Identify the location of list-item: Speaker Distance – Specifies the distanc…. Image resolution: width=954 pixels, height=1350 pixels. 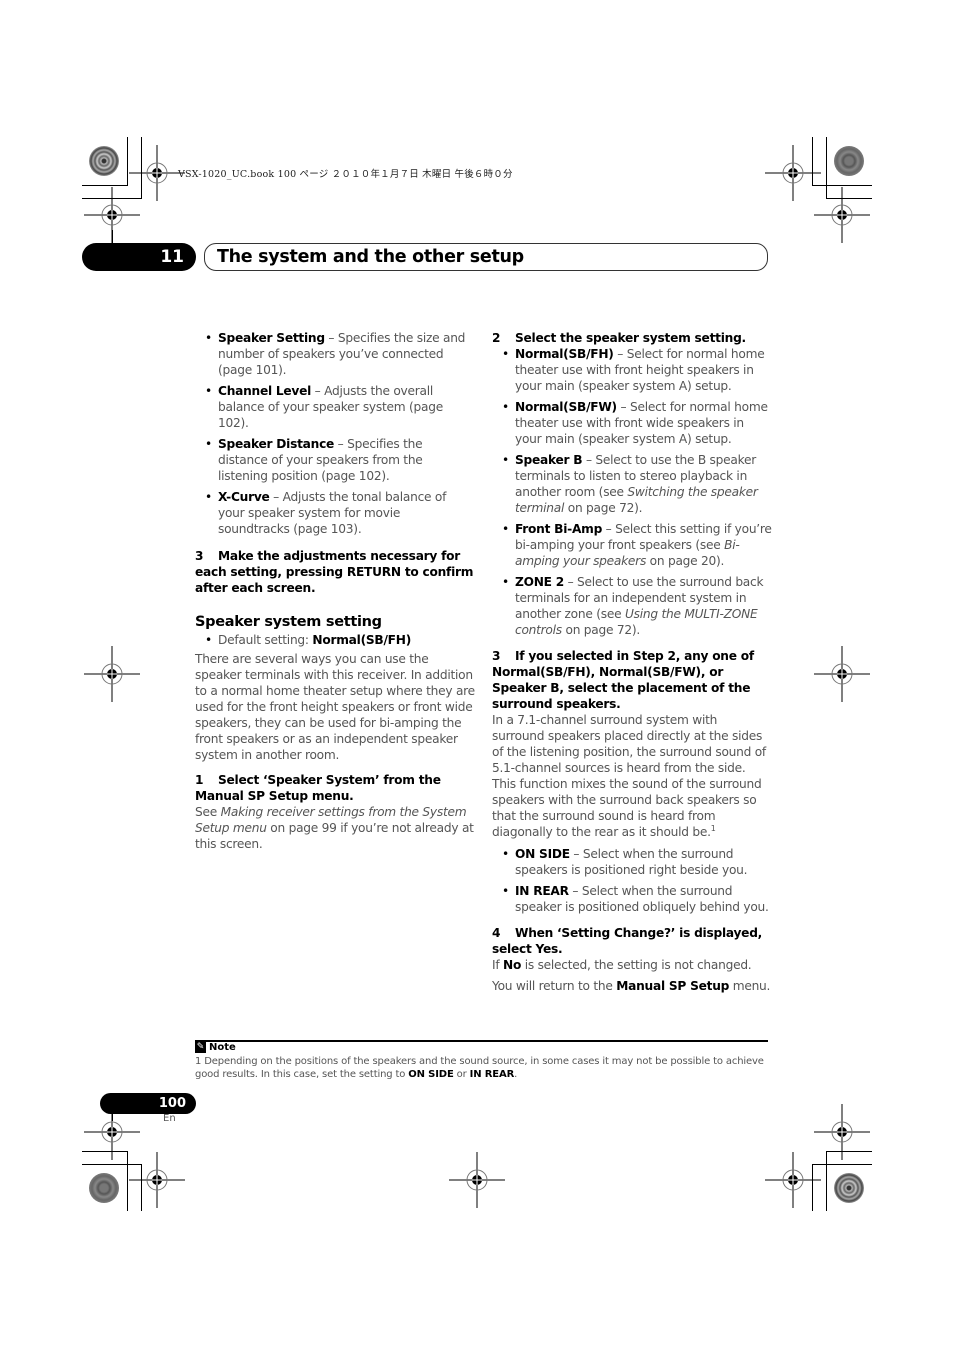
(335, 460).